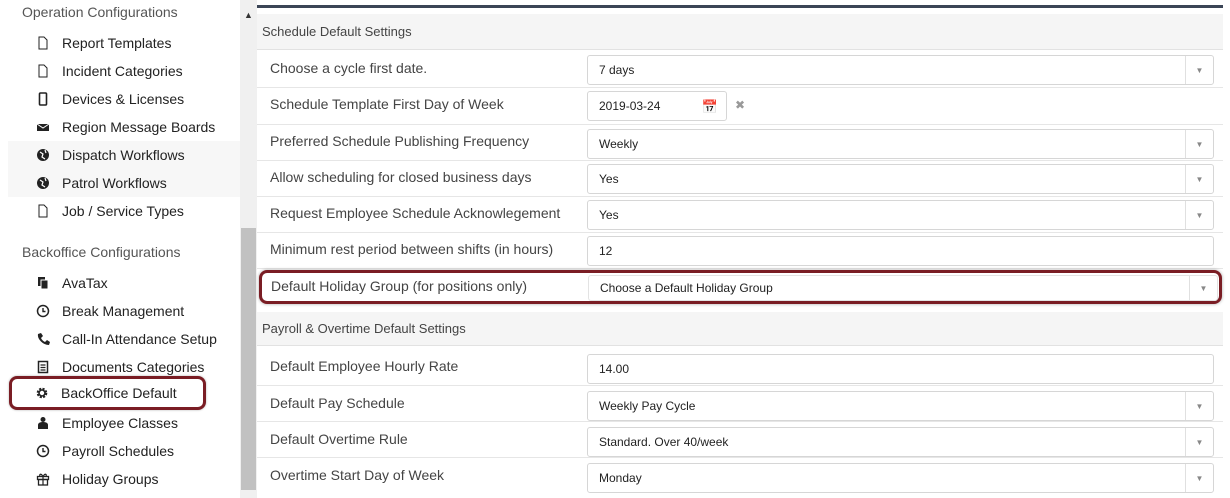  I want to click on phone-icon, so click(43, 339).